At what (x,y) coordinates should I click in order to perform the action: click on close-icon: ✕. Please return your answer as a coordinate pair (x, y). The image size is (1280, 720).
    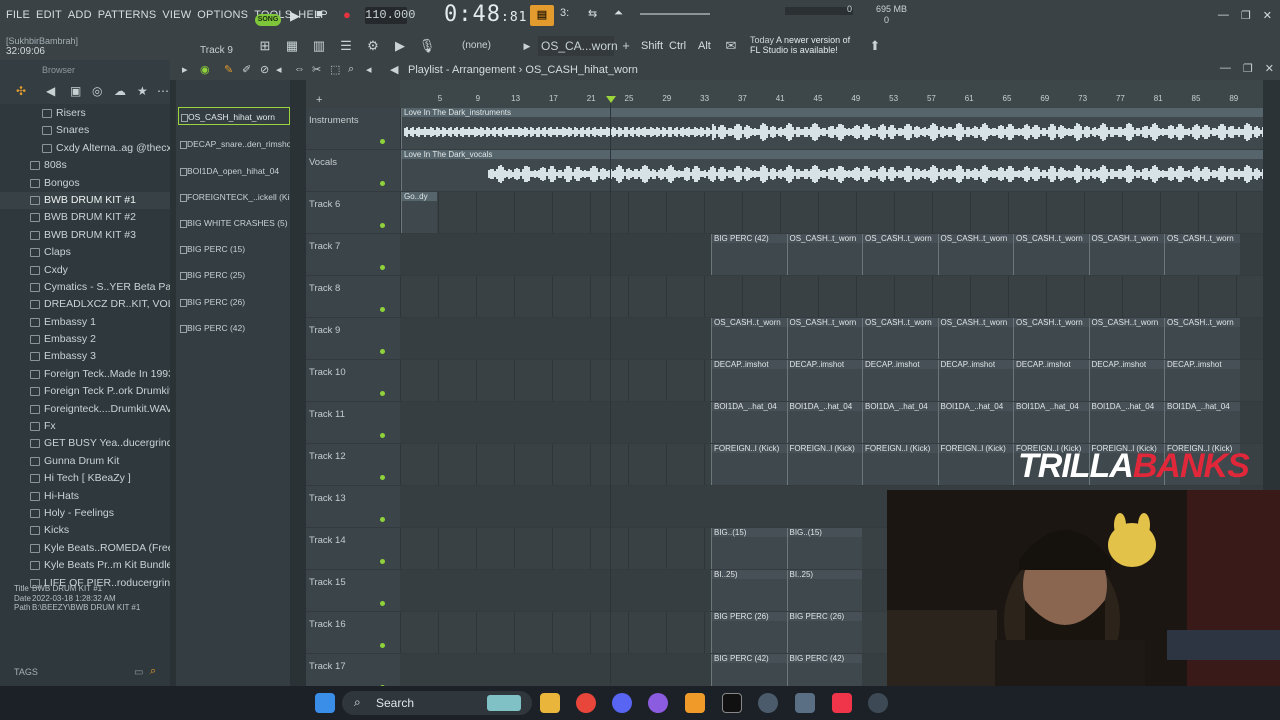
    Looking at the image, I should click on (1267, 15).